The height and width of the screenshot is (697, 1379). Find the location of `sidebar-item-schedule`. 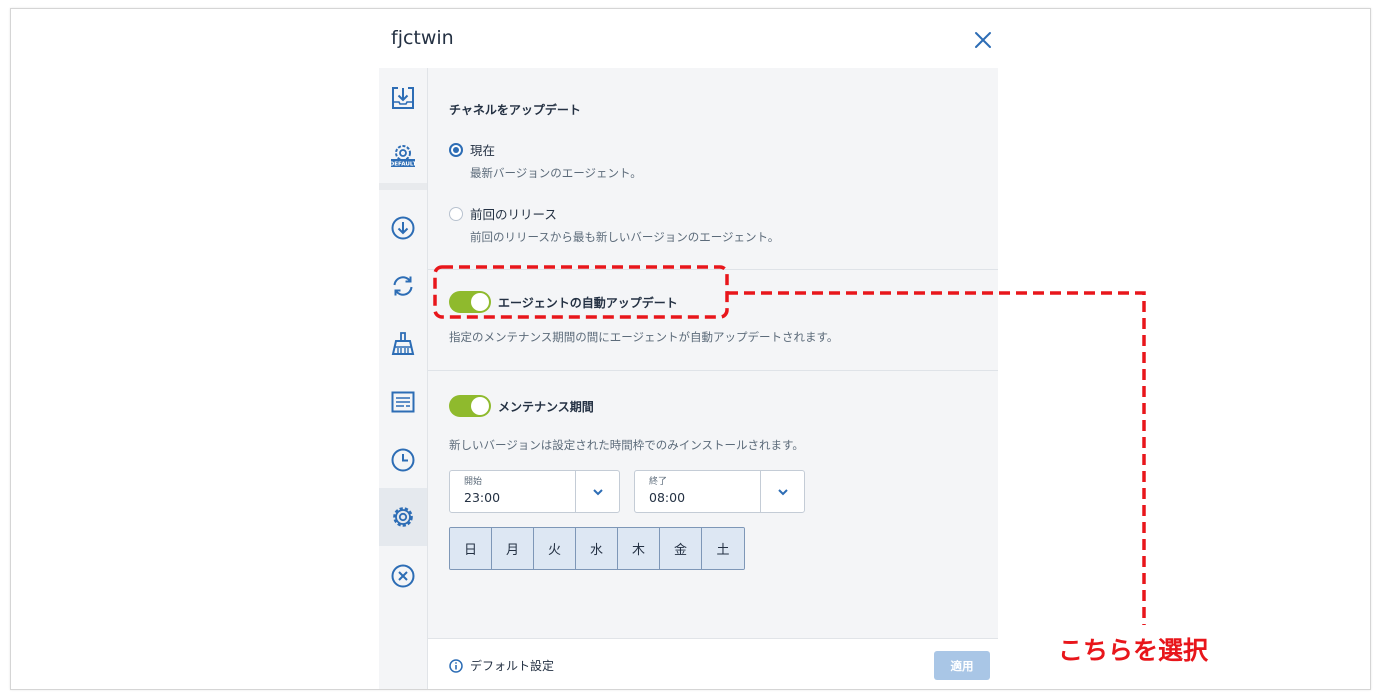

sidebar-item-schedule is located at coordinates (403, 460).